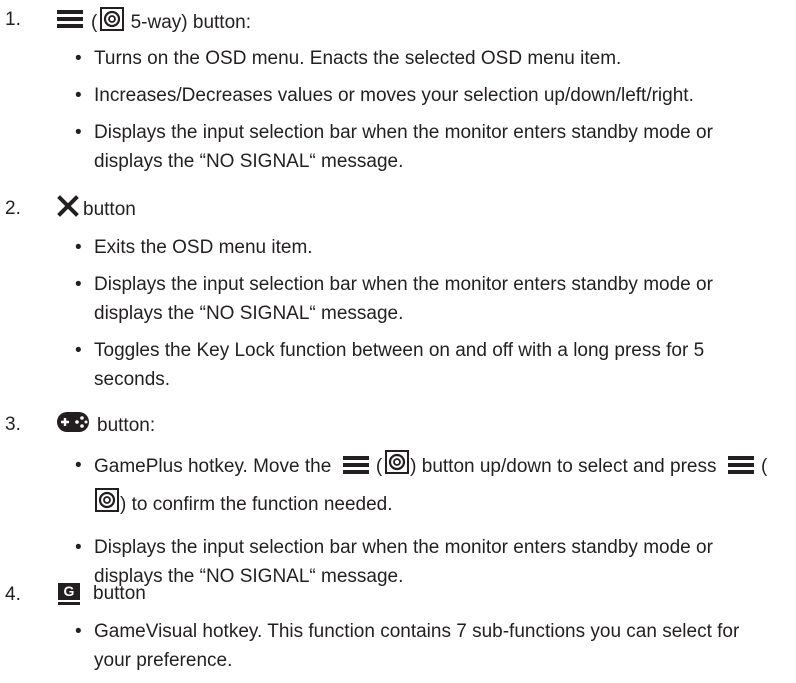 The image size is (796, 683). Describe the element at coordinates (390, 247) in the screenshot. I see `item-2-bullet-1: Exits the OSD menu item.` at that location.